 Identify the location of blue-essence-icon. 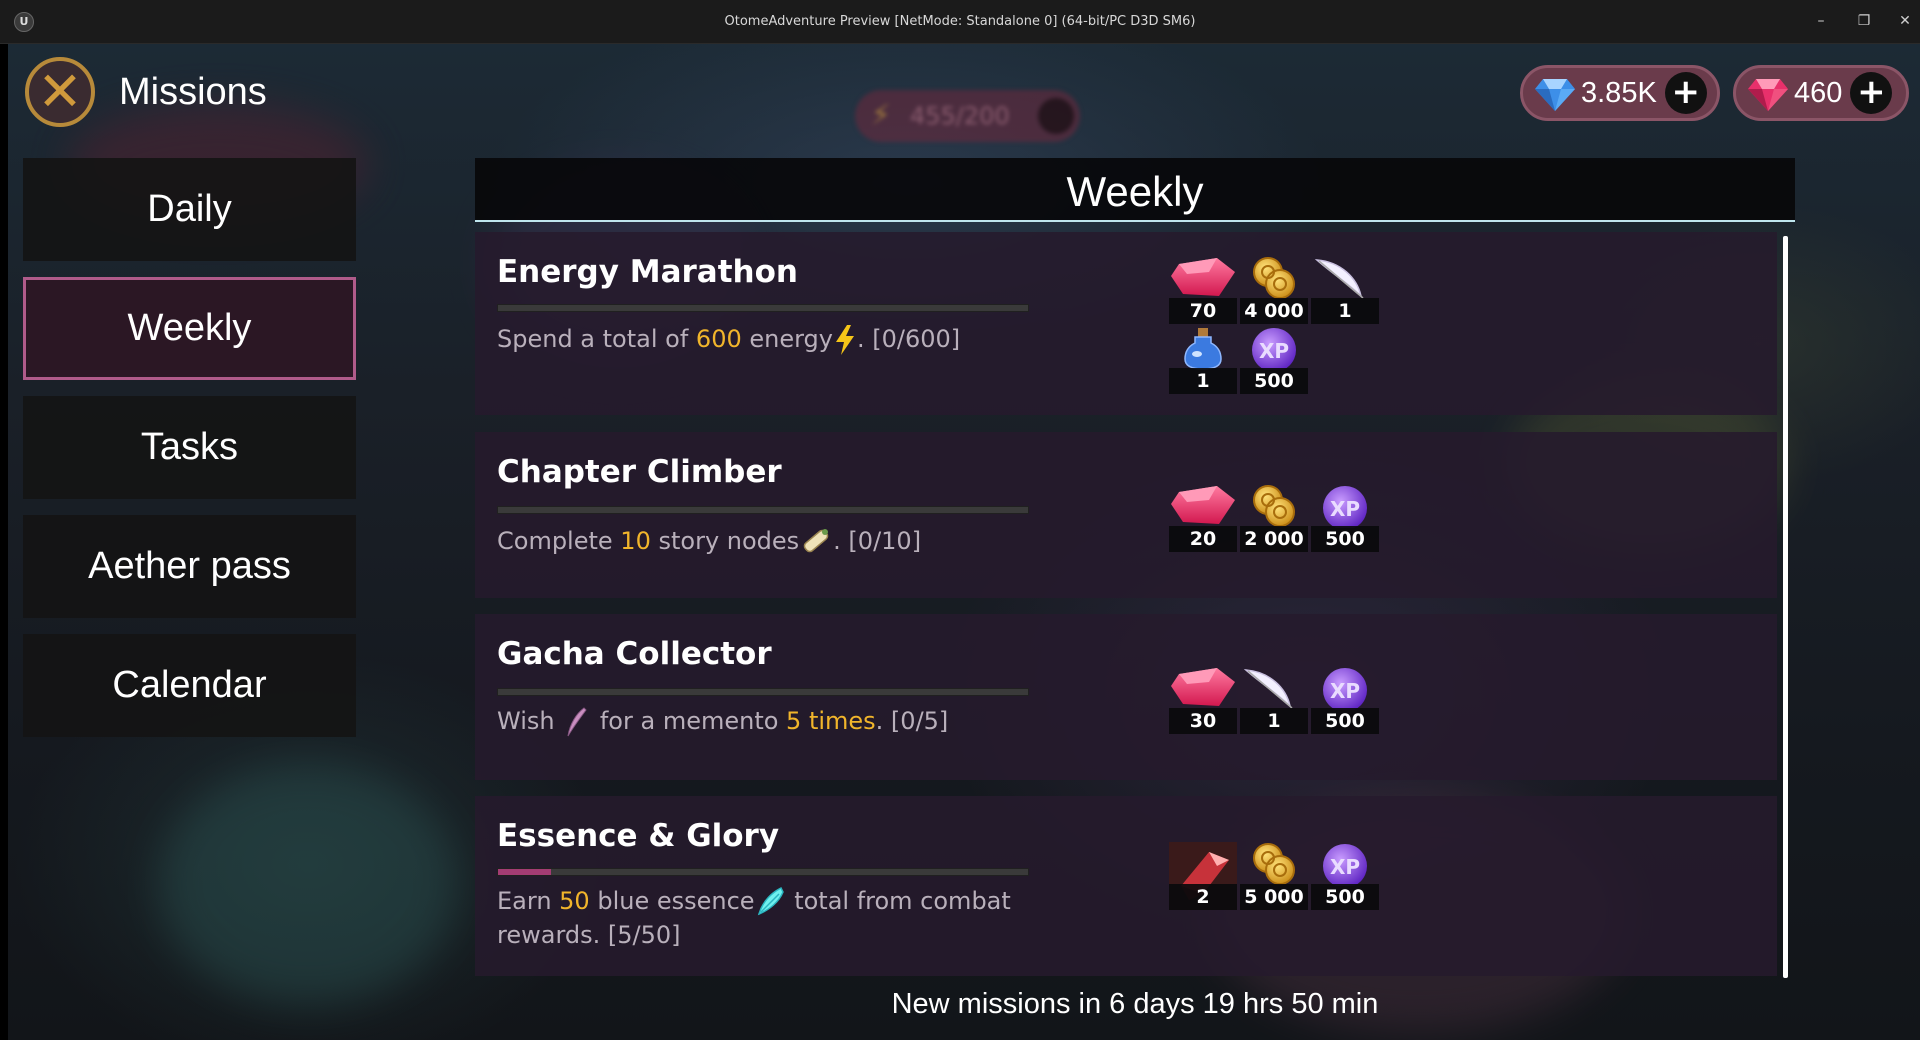
(770, 901).